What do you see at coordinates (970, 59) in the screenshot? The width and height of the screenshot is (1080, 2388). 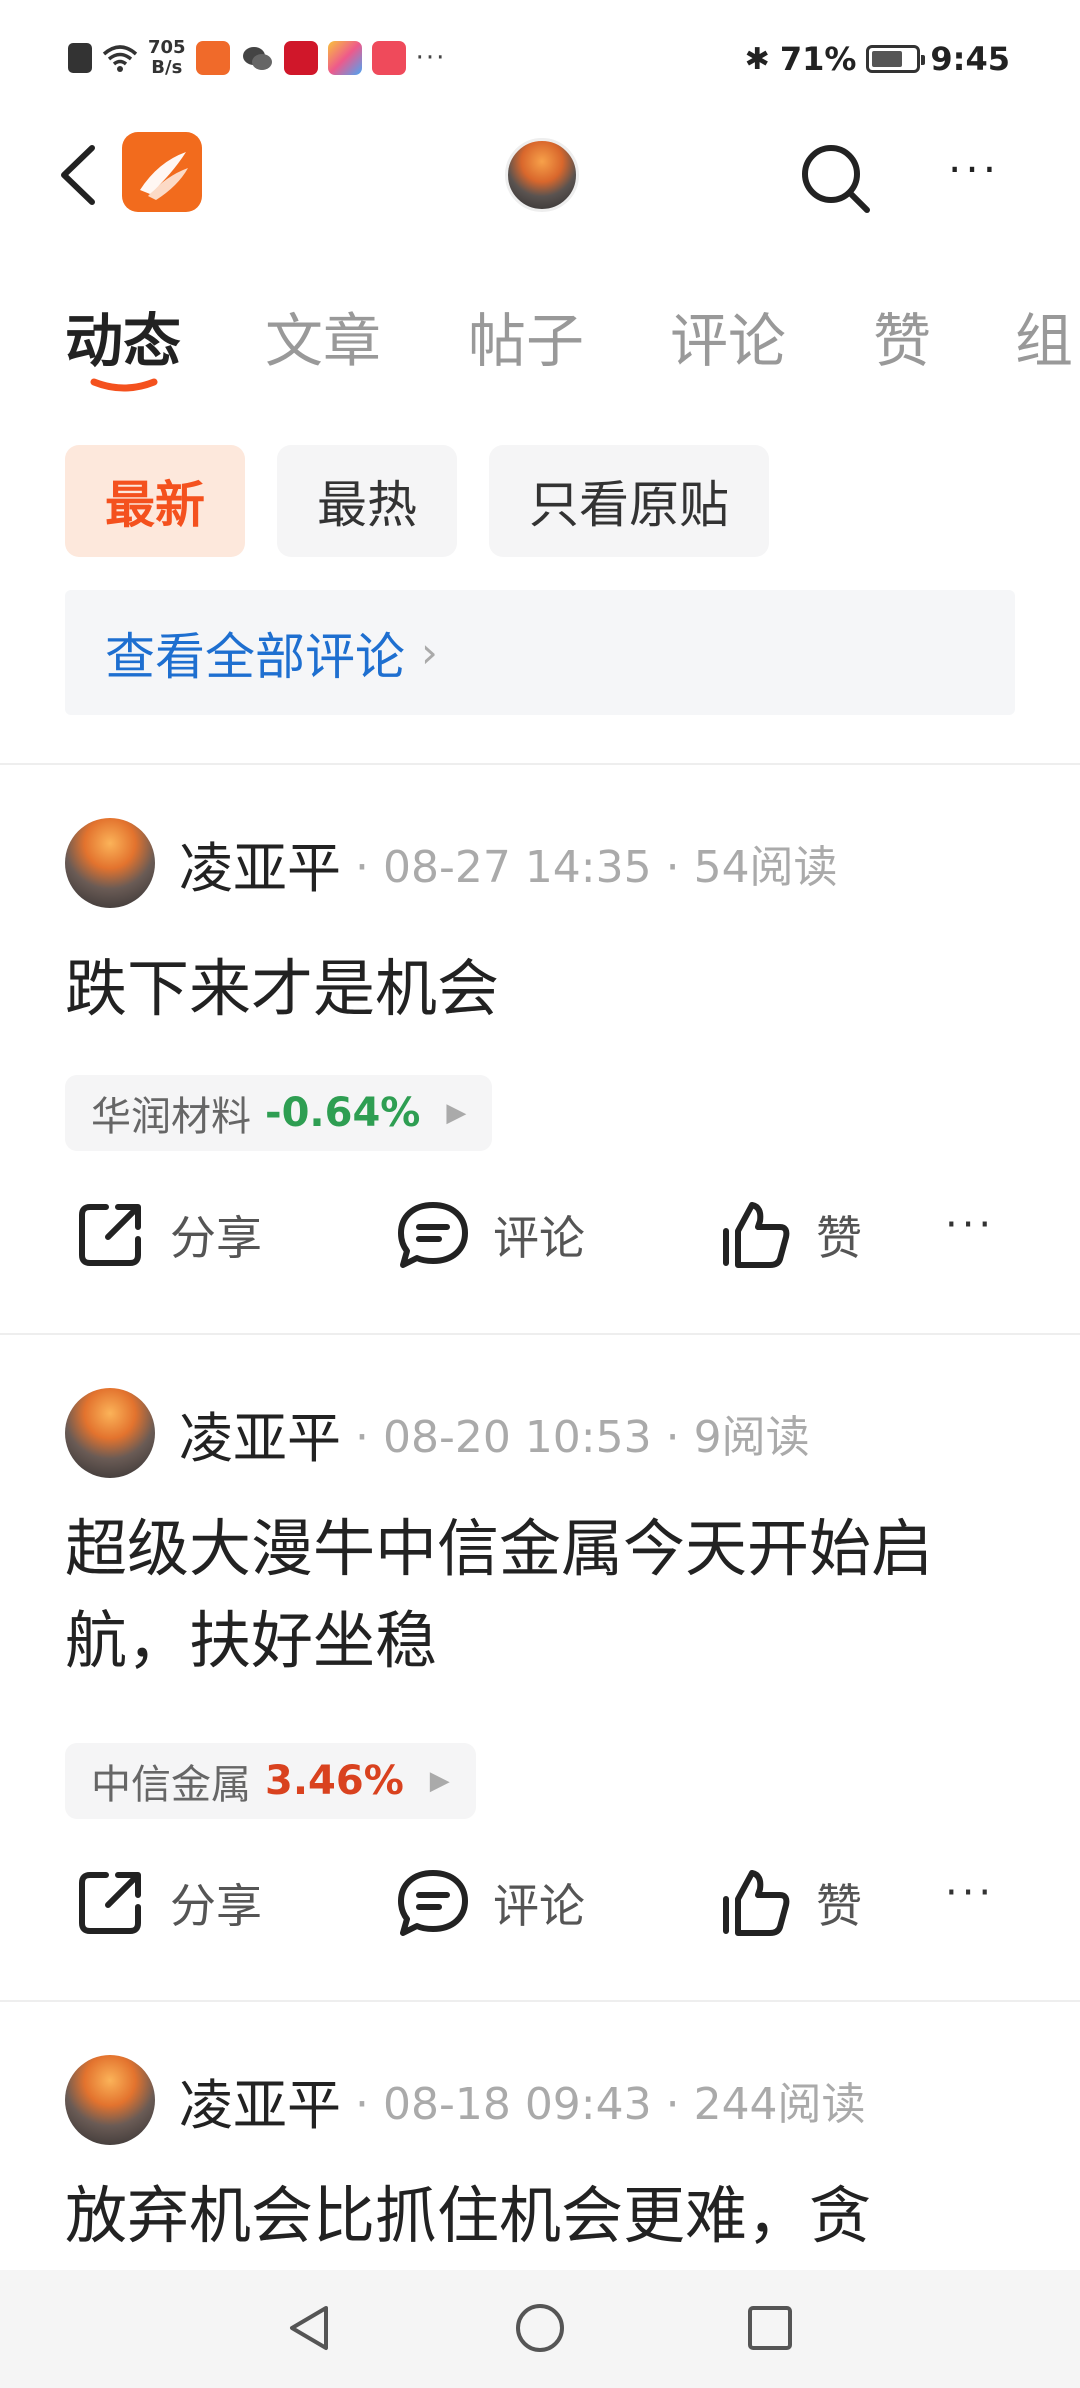 I see `clock: 9:45` at bounding box center [970, 59].